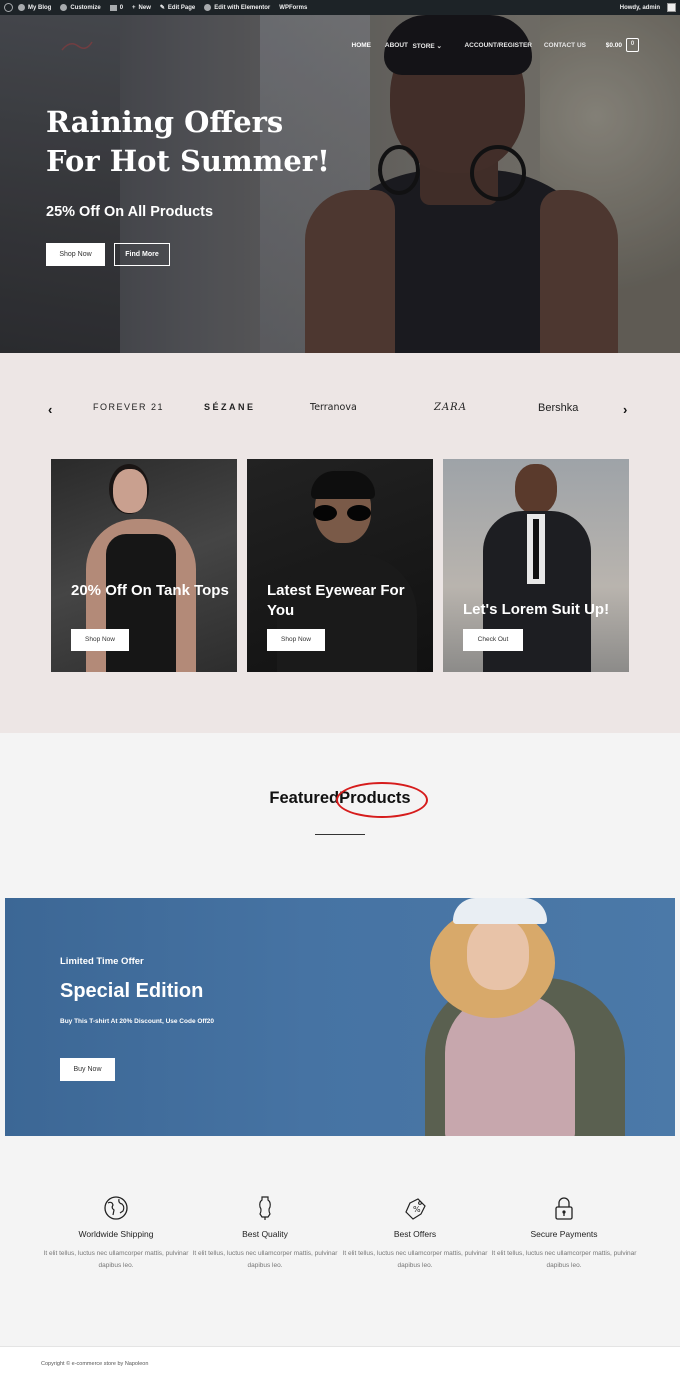  What do you see at coordinates (671, 7) in the screenshot?
I see `avatar` at bounding box center [671, 7].